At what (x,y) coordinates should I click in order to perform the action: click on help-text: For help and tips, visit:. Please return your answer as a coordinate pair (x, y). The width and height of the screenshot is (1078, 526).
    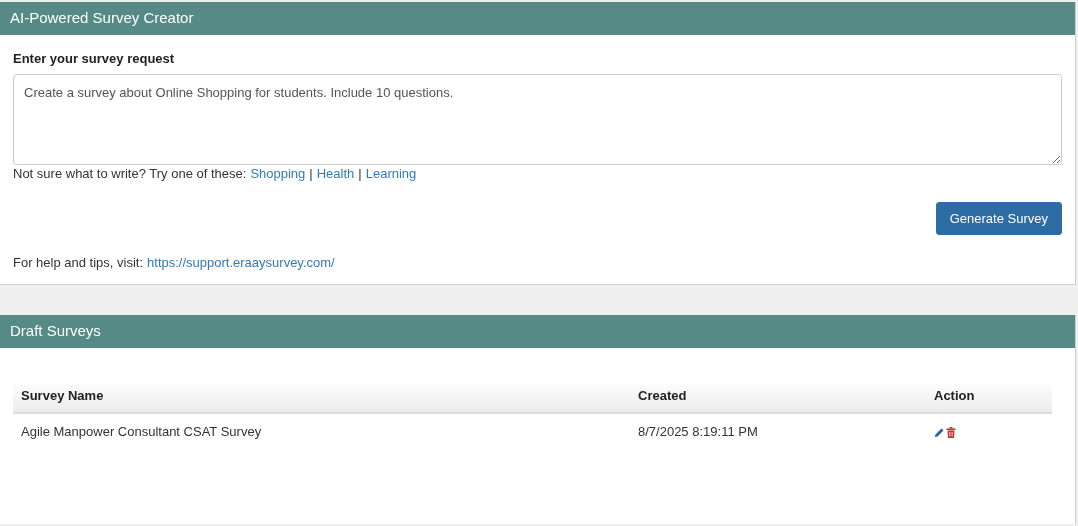
    Looking at the image, I should click on (78, 263).